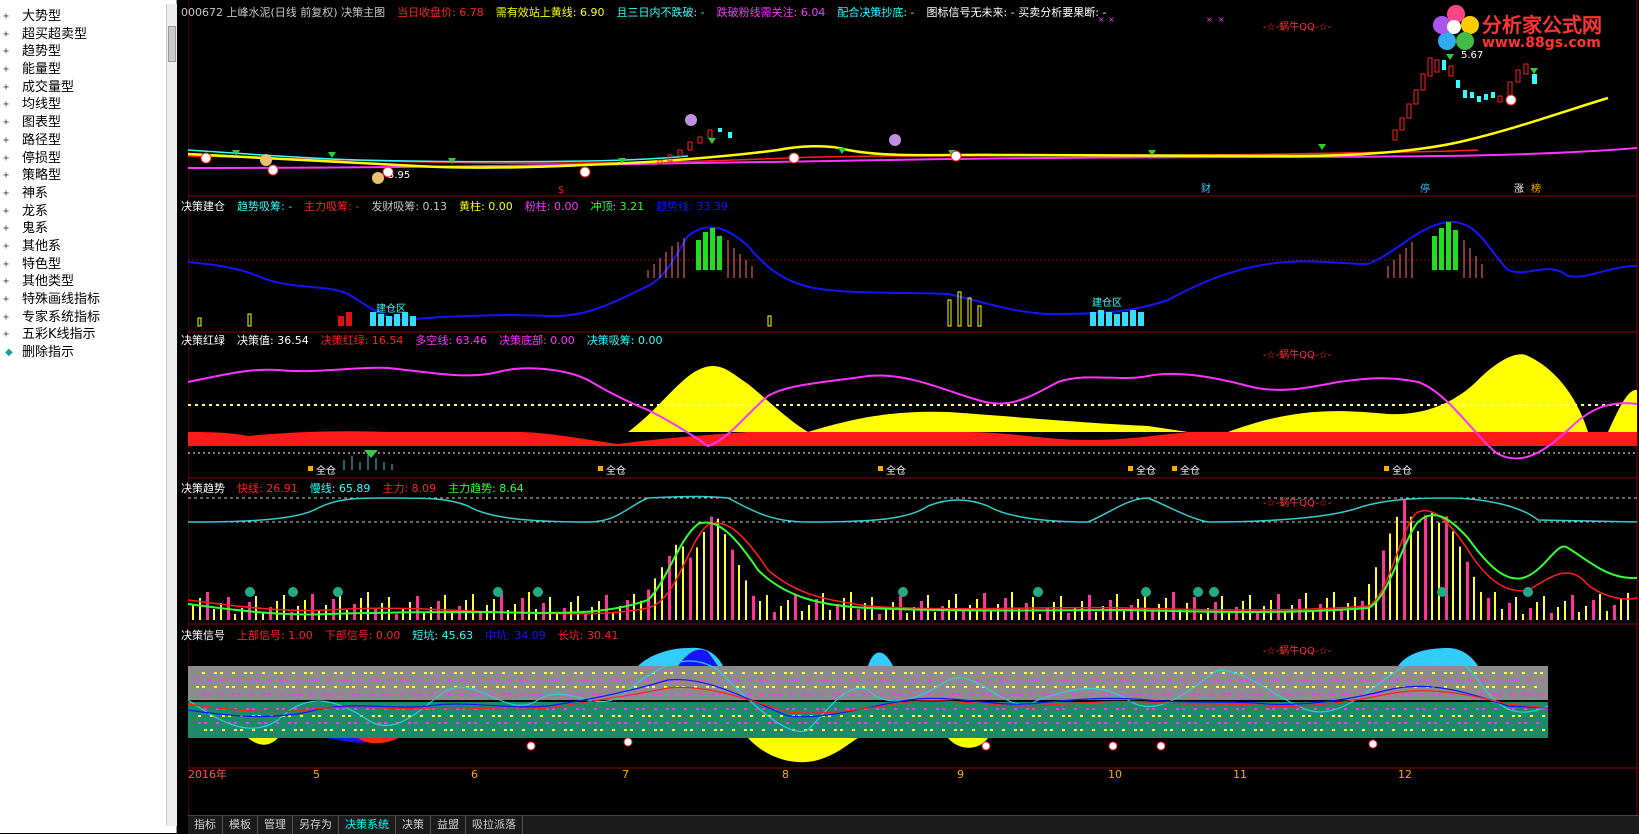  I want to click on scrollbar-thumb, so click(172, 44).